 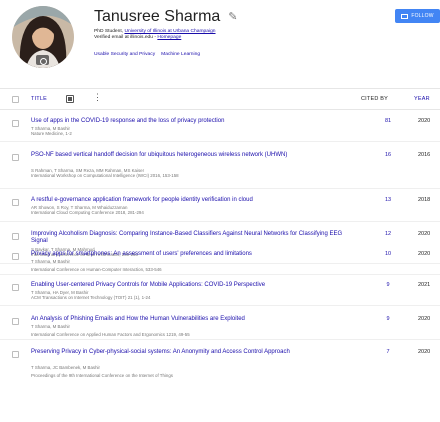 I want to click on sort-by-year: YEAR, so click(x=422, y=99).